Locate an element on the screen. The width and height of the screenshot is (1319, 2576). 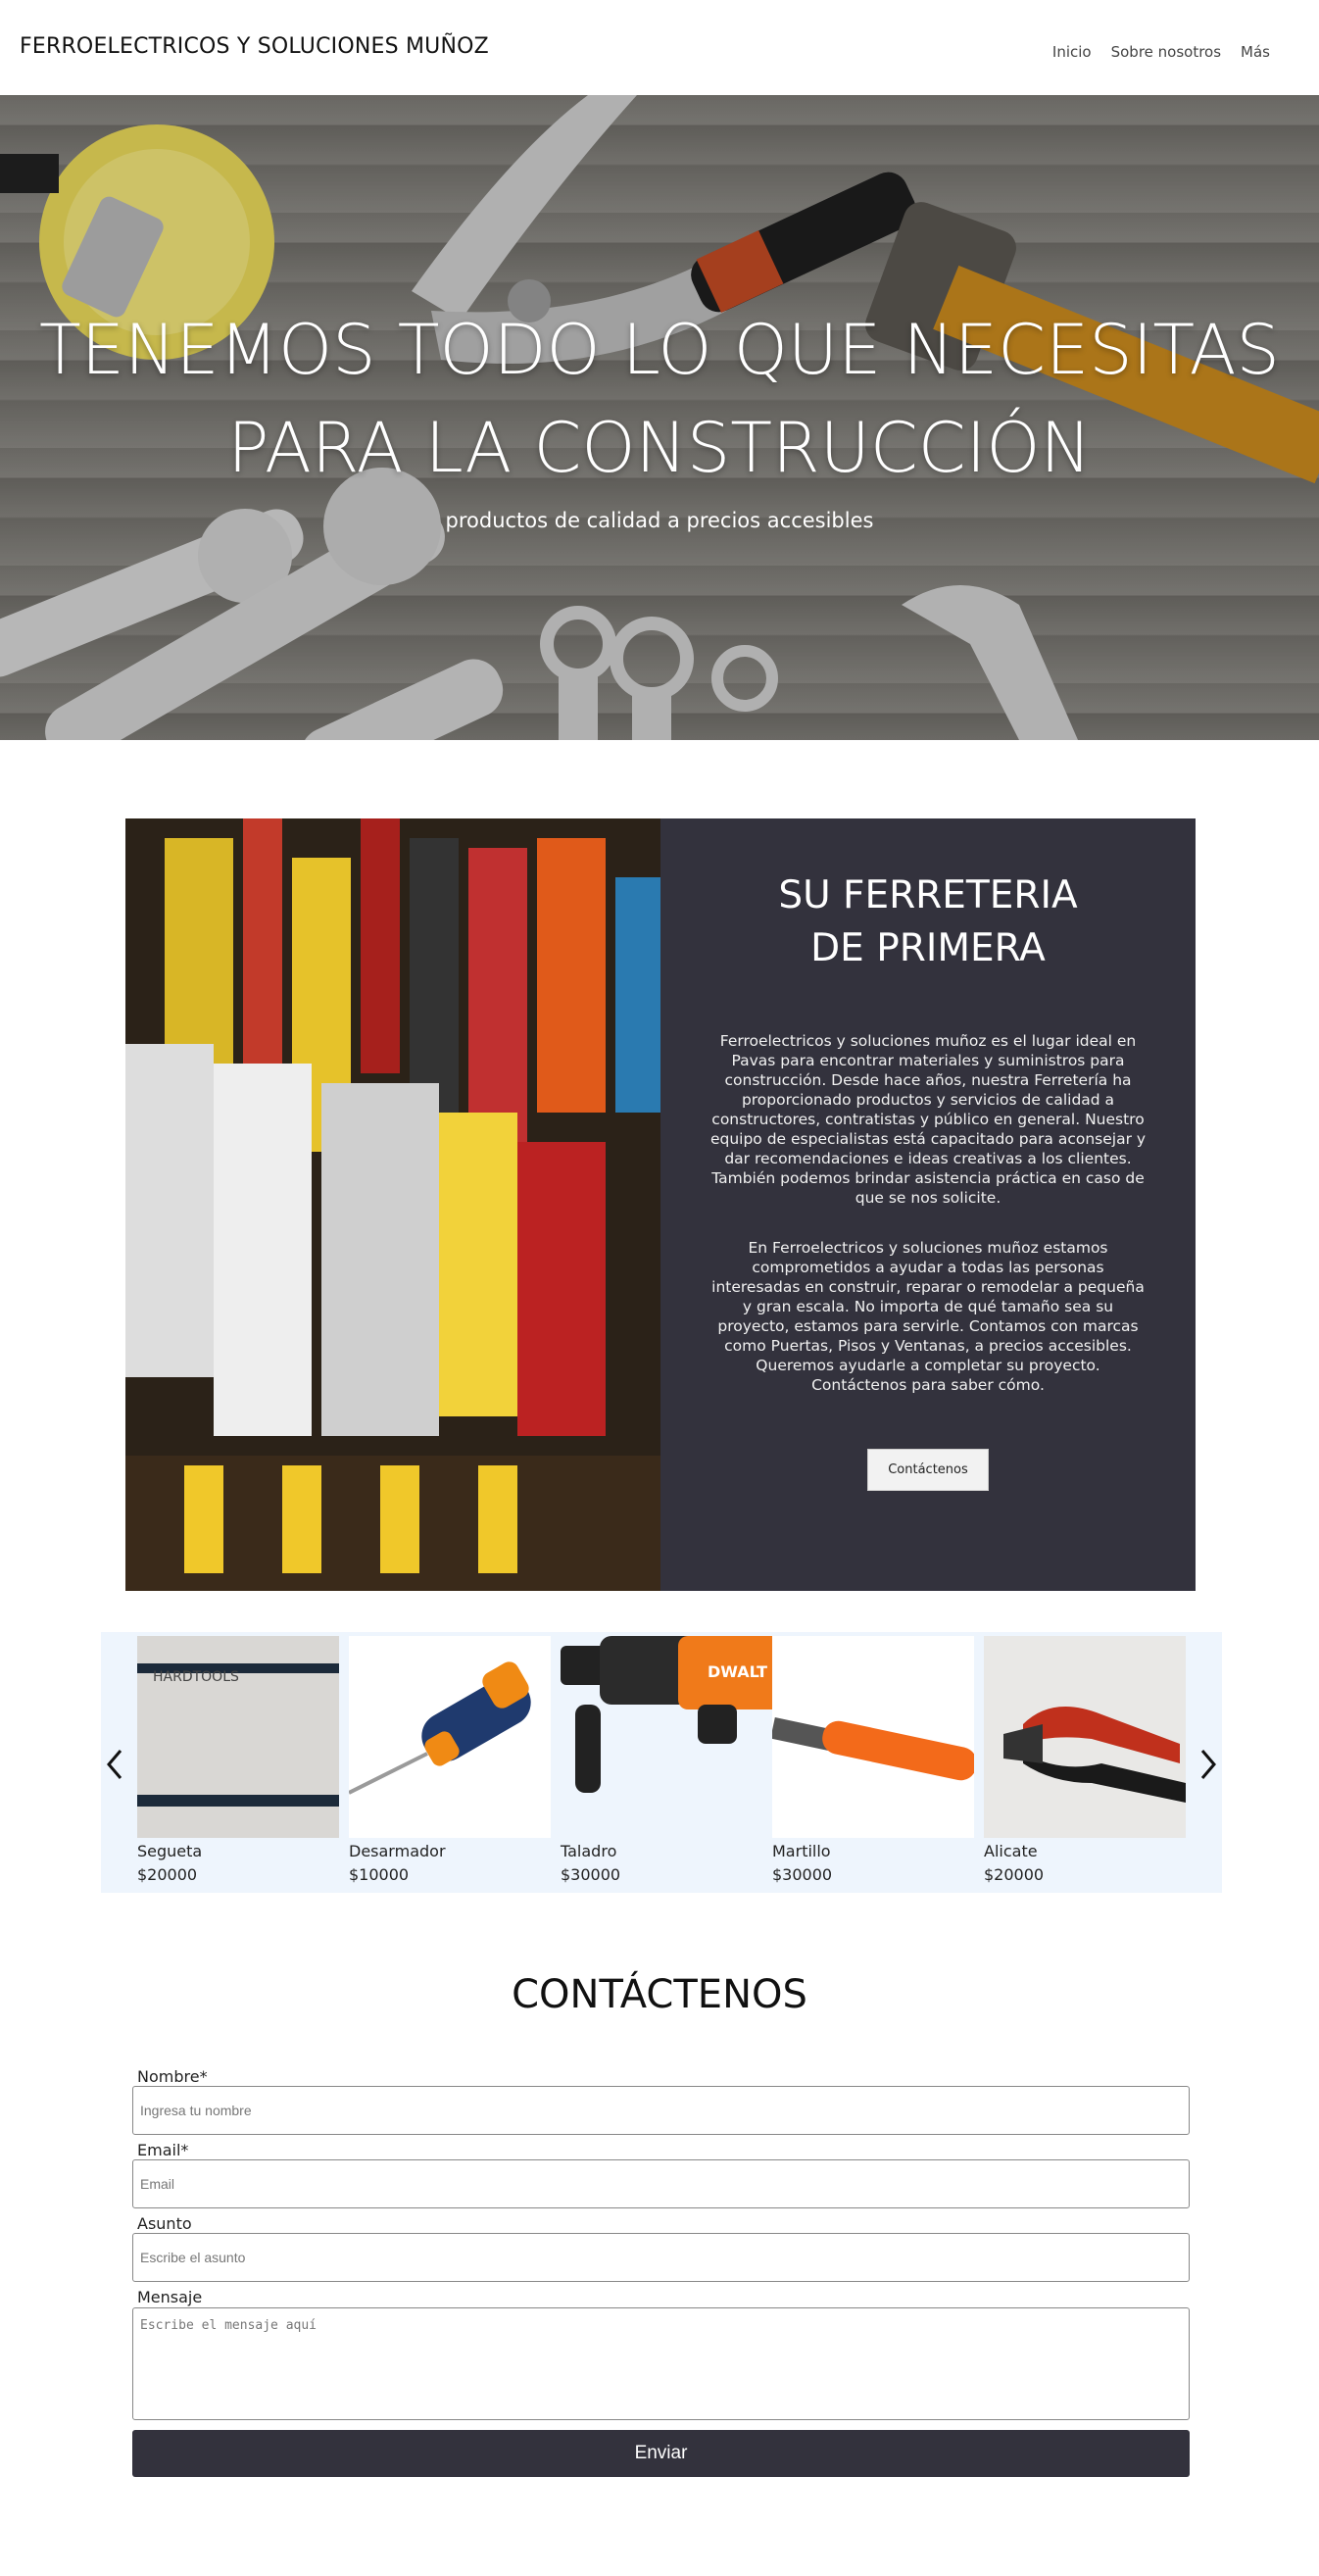
site-brand: FERROELECTRICOS Y SOLUCIONES MUÑOZ is located at coordinates (254, 46).